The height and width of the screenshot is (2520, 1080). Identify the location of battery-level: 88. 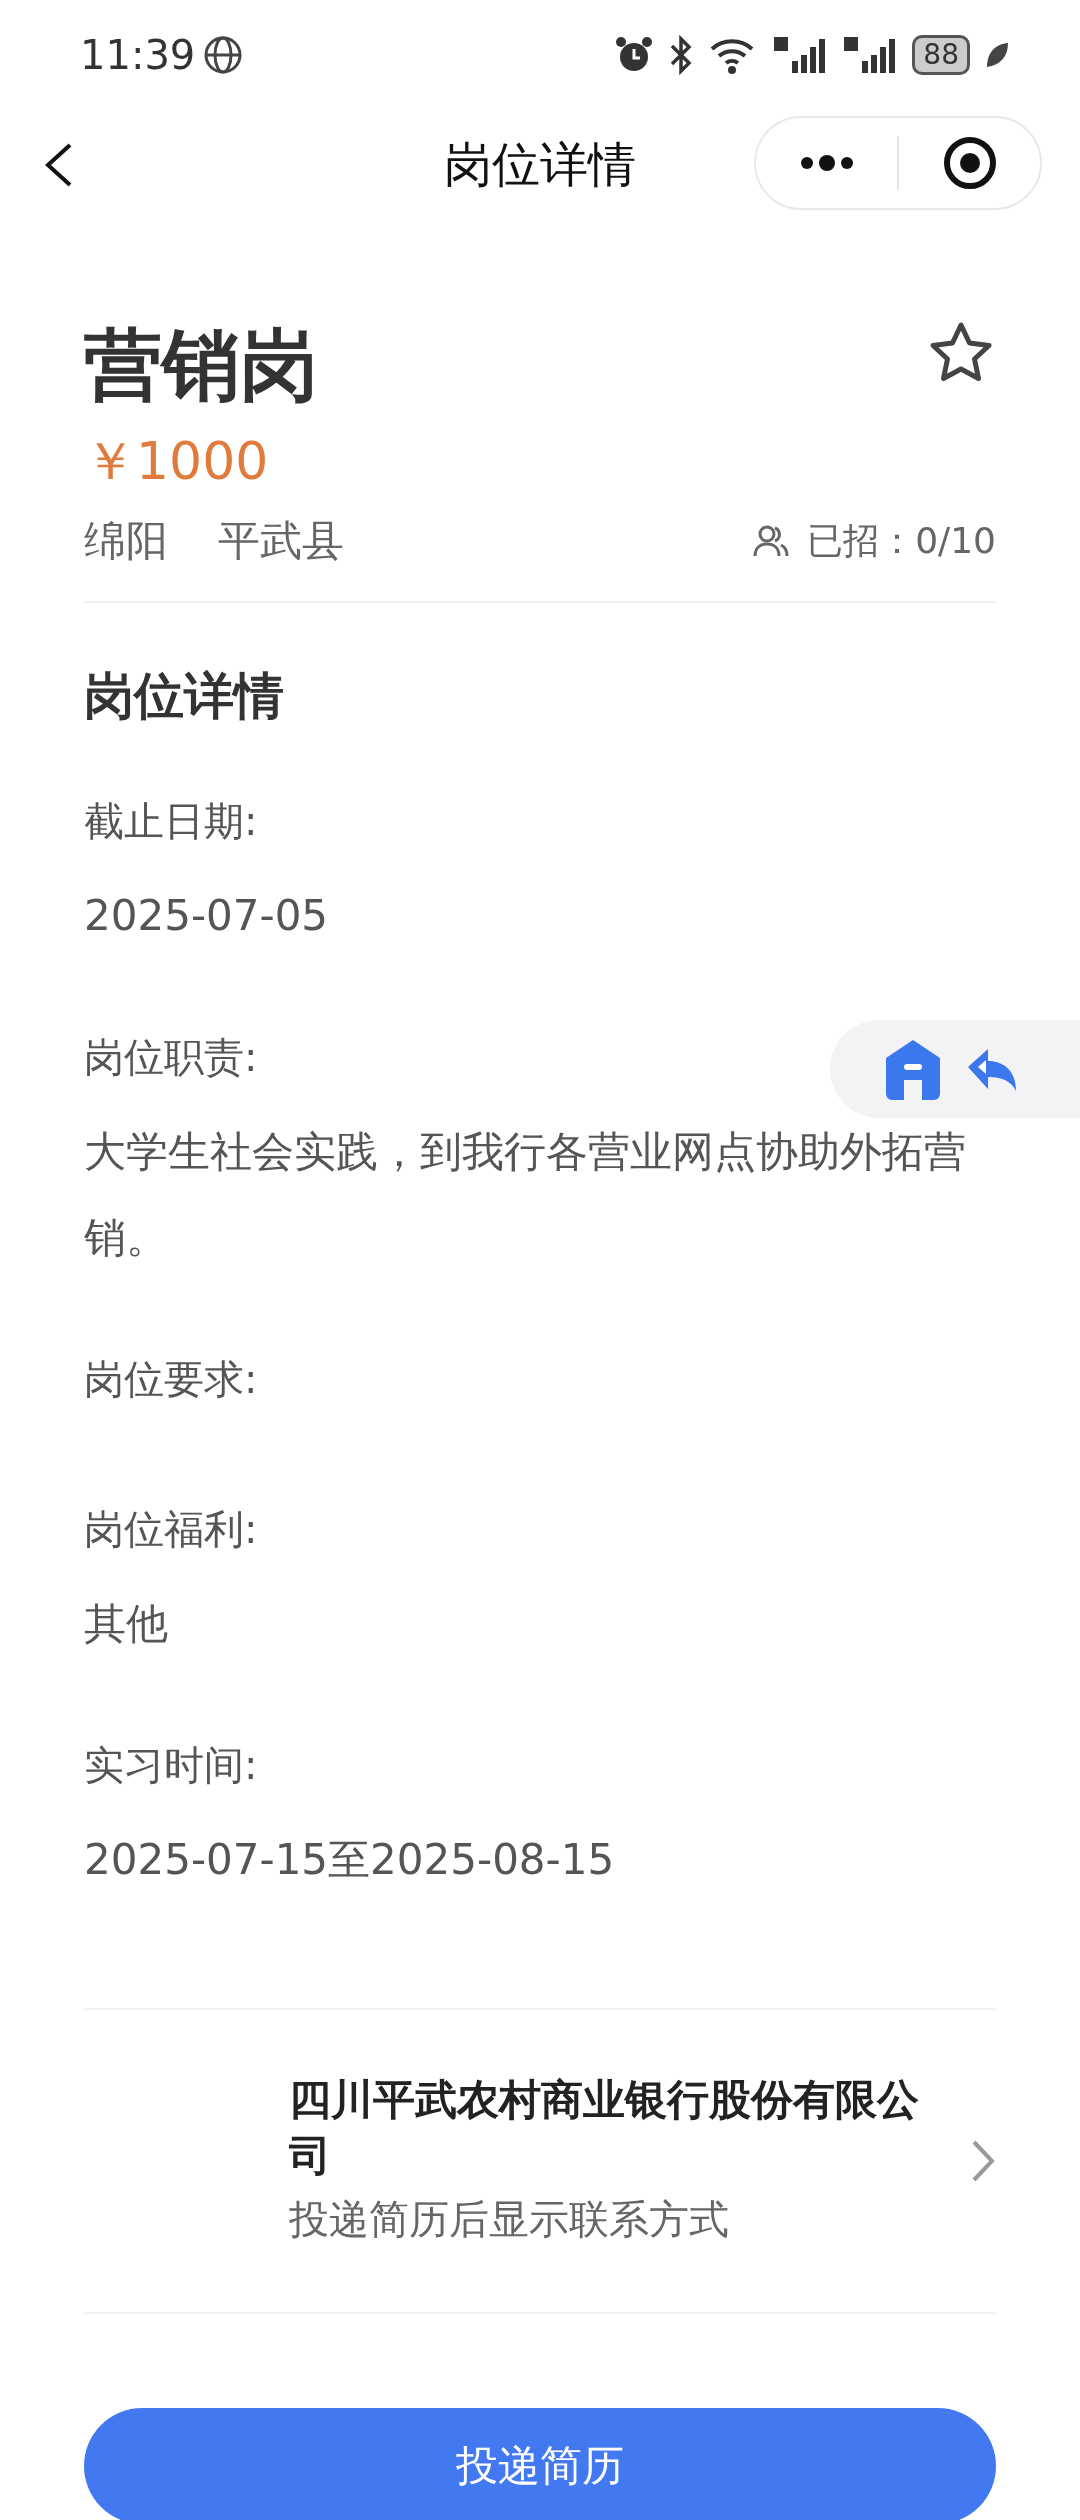
(941, 55).